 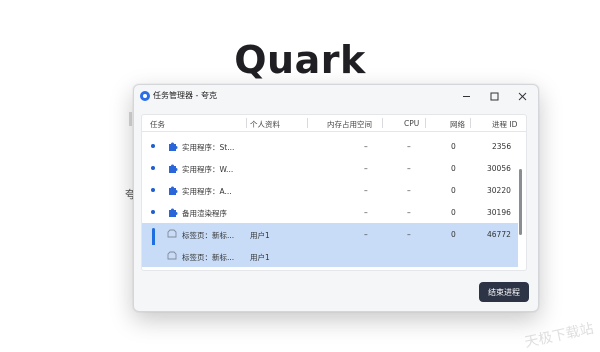 What do you see at coordinates (330, 238) in the screenshot?
I see `table-row-selected: 标签页：新标... 用户1 – – 0 46772` at bounding box center [330, 238].